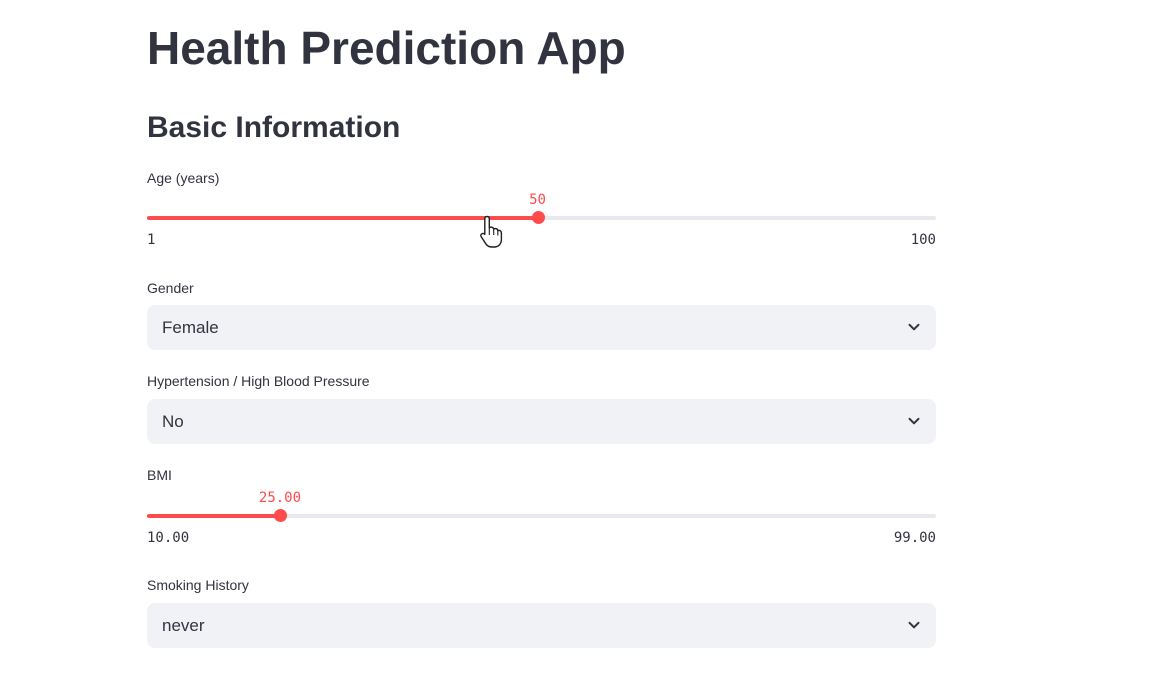 Image resolution: width=1168 pixels, height=679 pixels. What do you see at coordinates (541, 327) in the screenshot?
I see `gender-select: Female` at bounding box center [541, 327].